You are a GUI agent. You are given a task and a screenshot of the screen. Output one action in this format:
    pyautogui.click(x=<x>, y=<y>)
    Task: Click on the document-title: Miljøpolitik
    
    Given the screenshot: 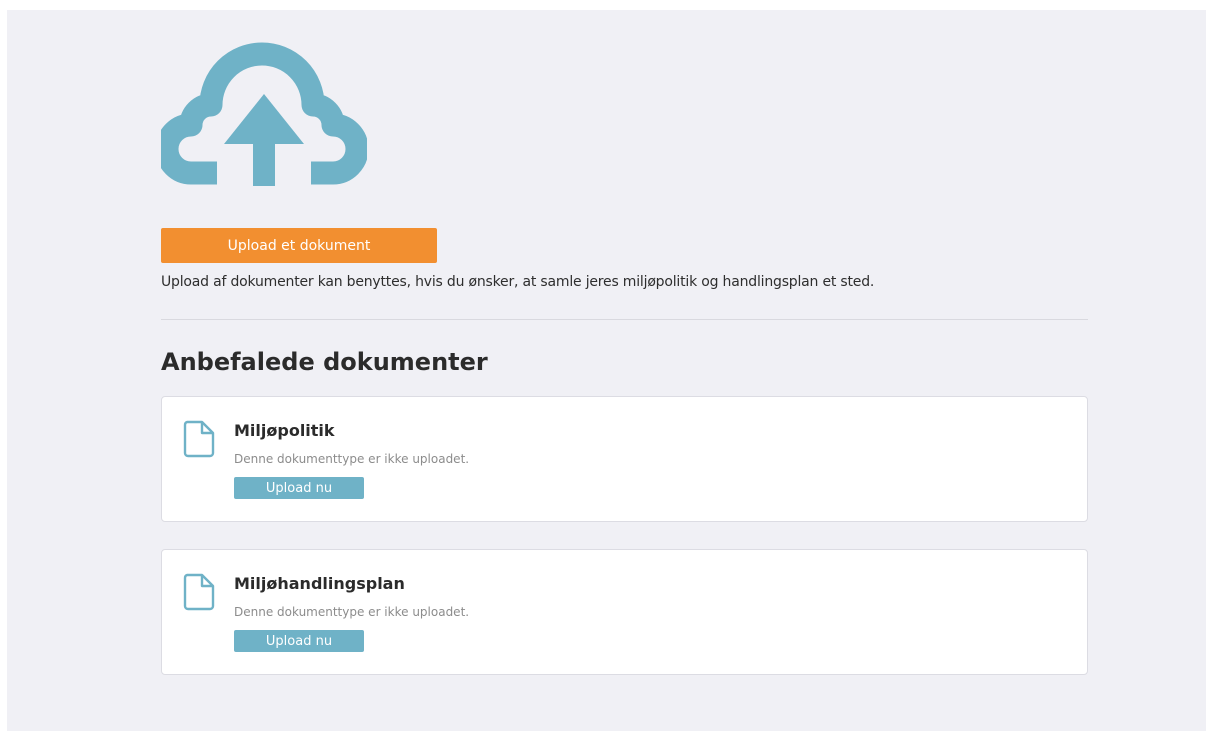 What is the action you would take?
    pyautogui.click(x=284, y=430)
    